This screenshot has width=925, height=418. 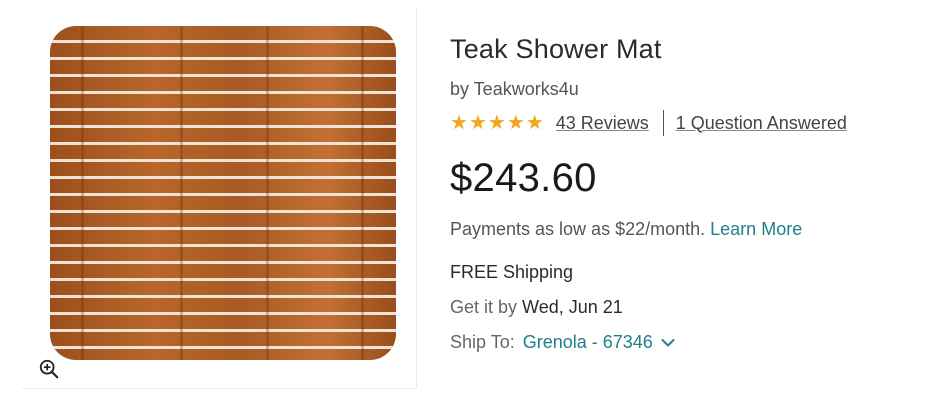 I want to click on ship-to-label: Ship To:, so click(x=482, y=342).